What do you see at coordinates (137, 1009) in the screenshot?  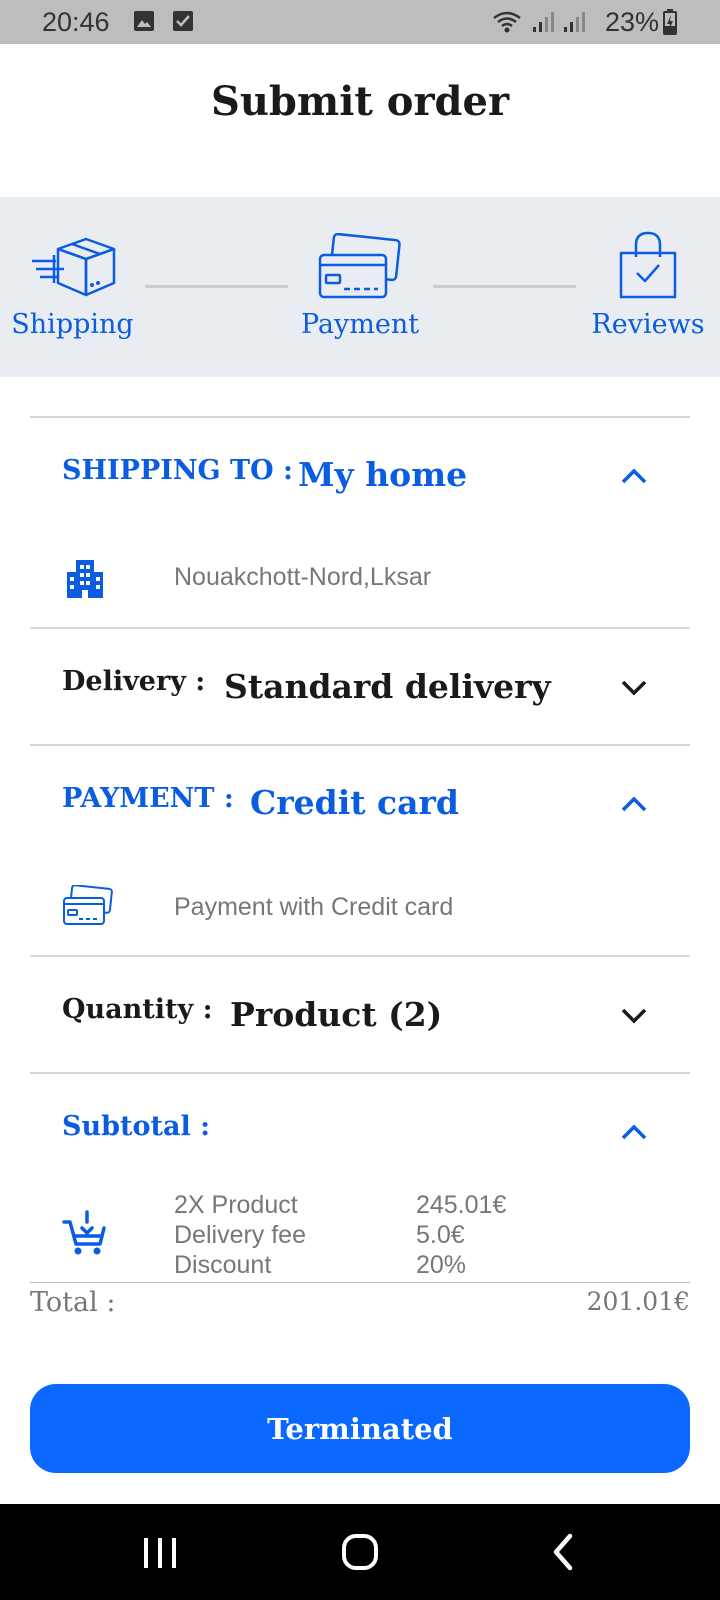 I see `quantity-label: Quantity :` at bounding box center [137, 1009].